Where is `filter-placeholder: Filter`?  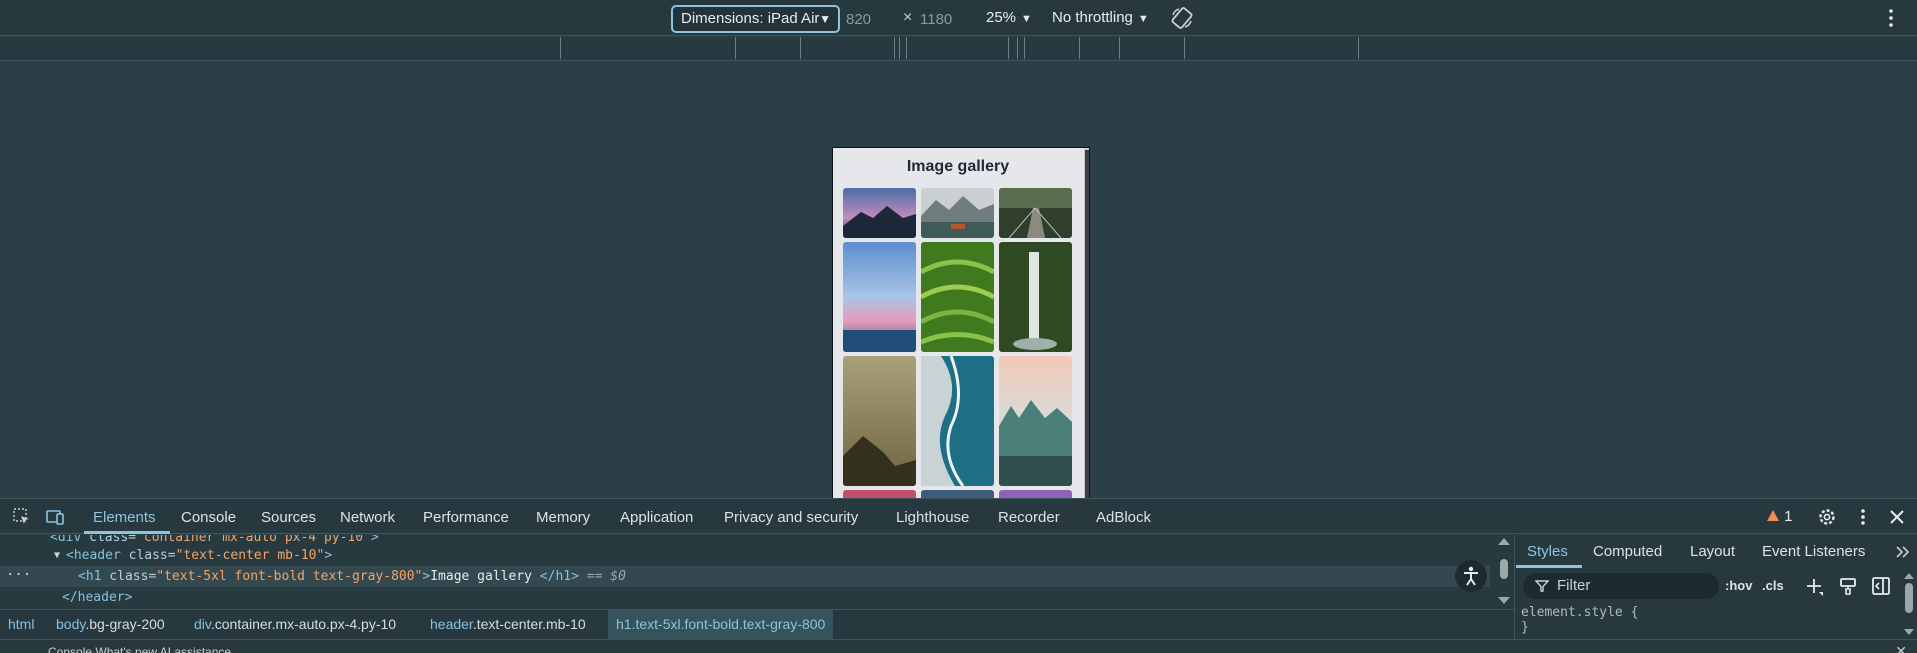
filter-placeholder: Filter is located at coordinates (1574, 585).